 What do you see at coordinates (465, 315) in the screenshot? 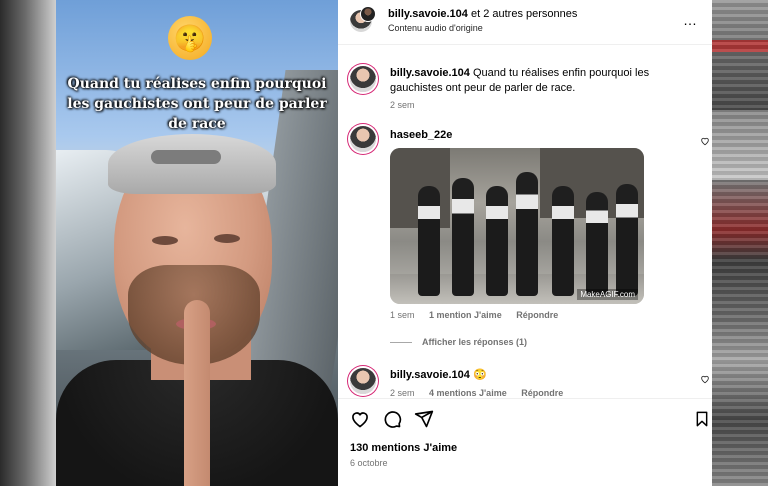
I see `comment-likes: 1 mention J'aime` at bounding box center [465, 315].